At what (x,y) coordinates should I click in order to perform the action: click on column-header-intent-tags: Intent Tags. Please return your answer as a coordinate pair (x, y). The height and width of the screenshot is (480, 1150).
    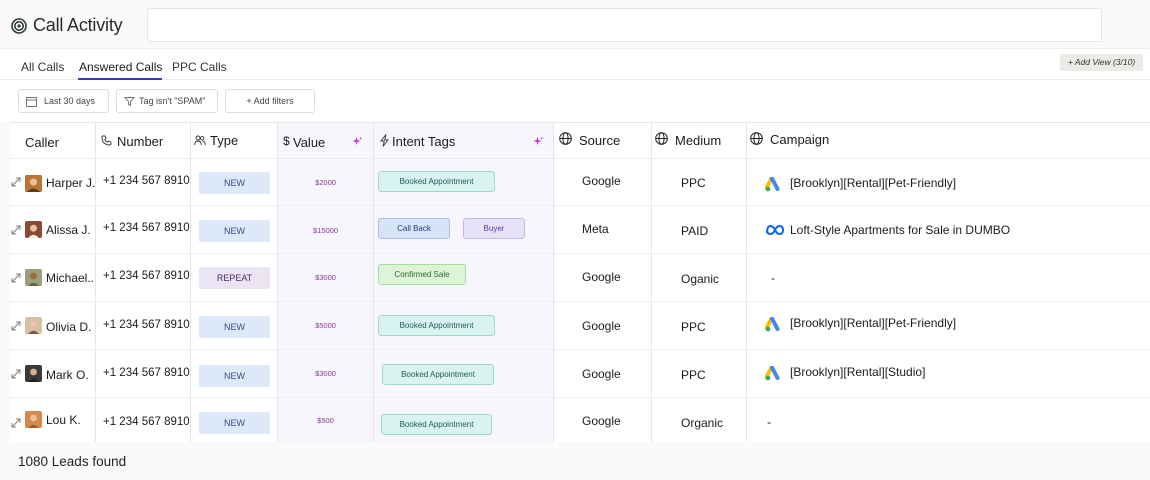
    Looking at the image, I should click on (463, 140).